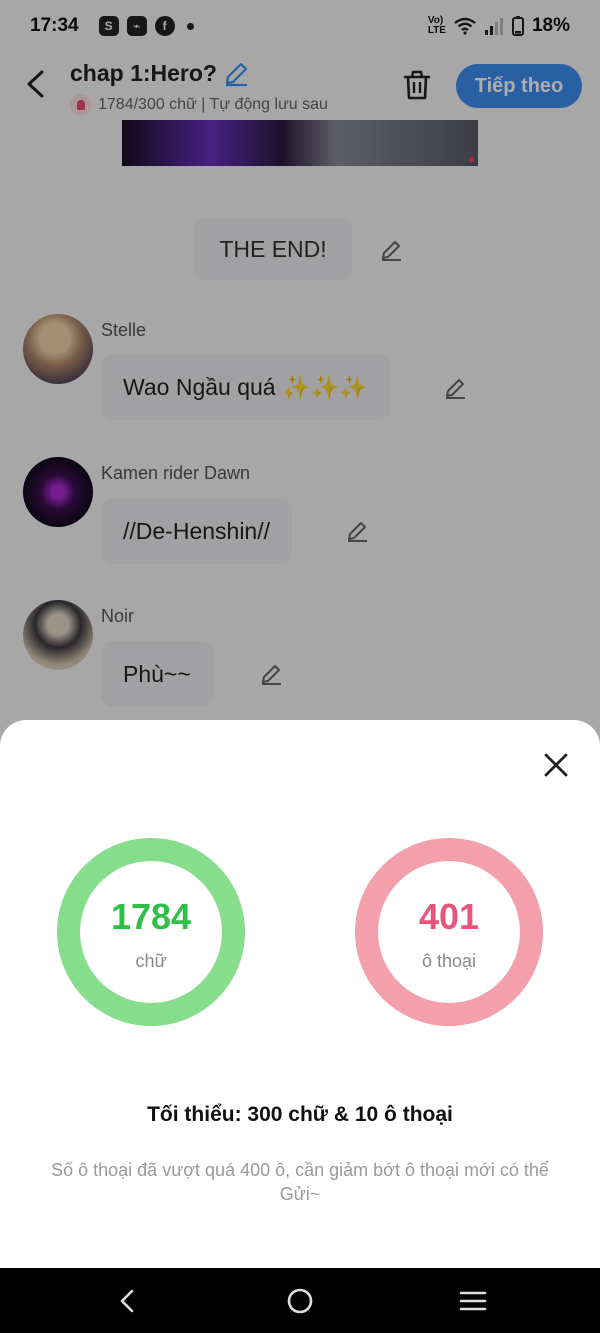 The width and height of the screenshot is (600, 1333). I want to click on nav-recents-icon, so click(473, 1301).